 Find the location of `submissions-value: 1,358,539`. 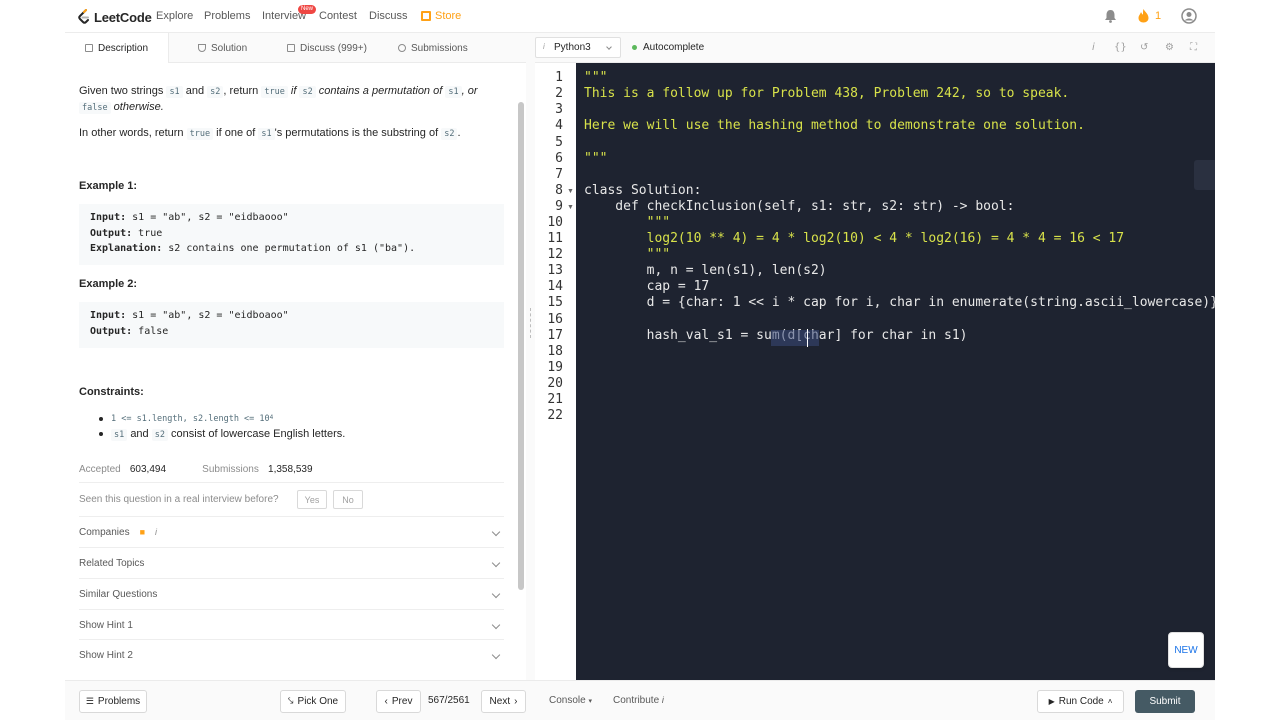

submissions-value: 1,358,539 is located at coordinates (290, 469).